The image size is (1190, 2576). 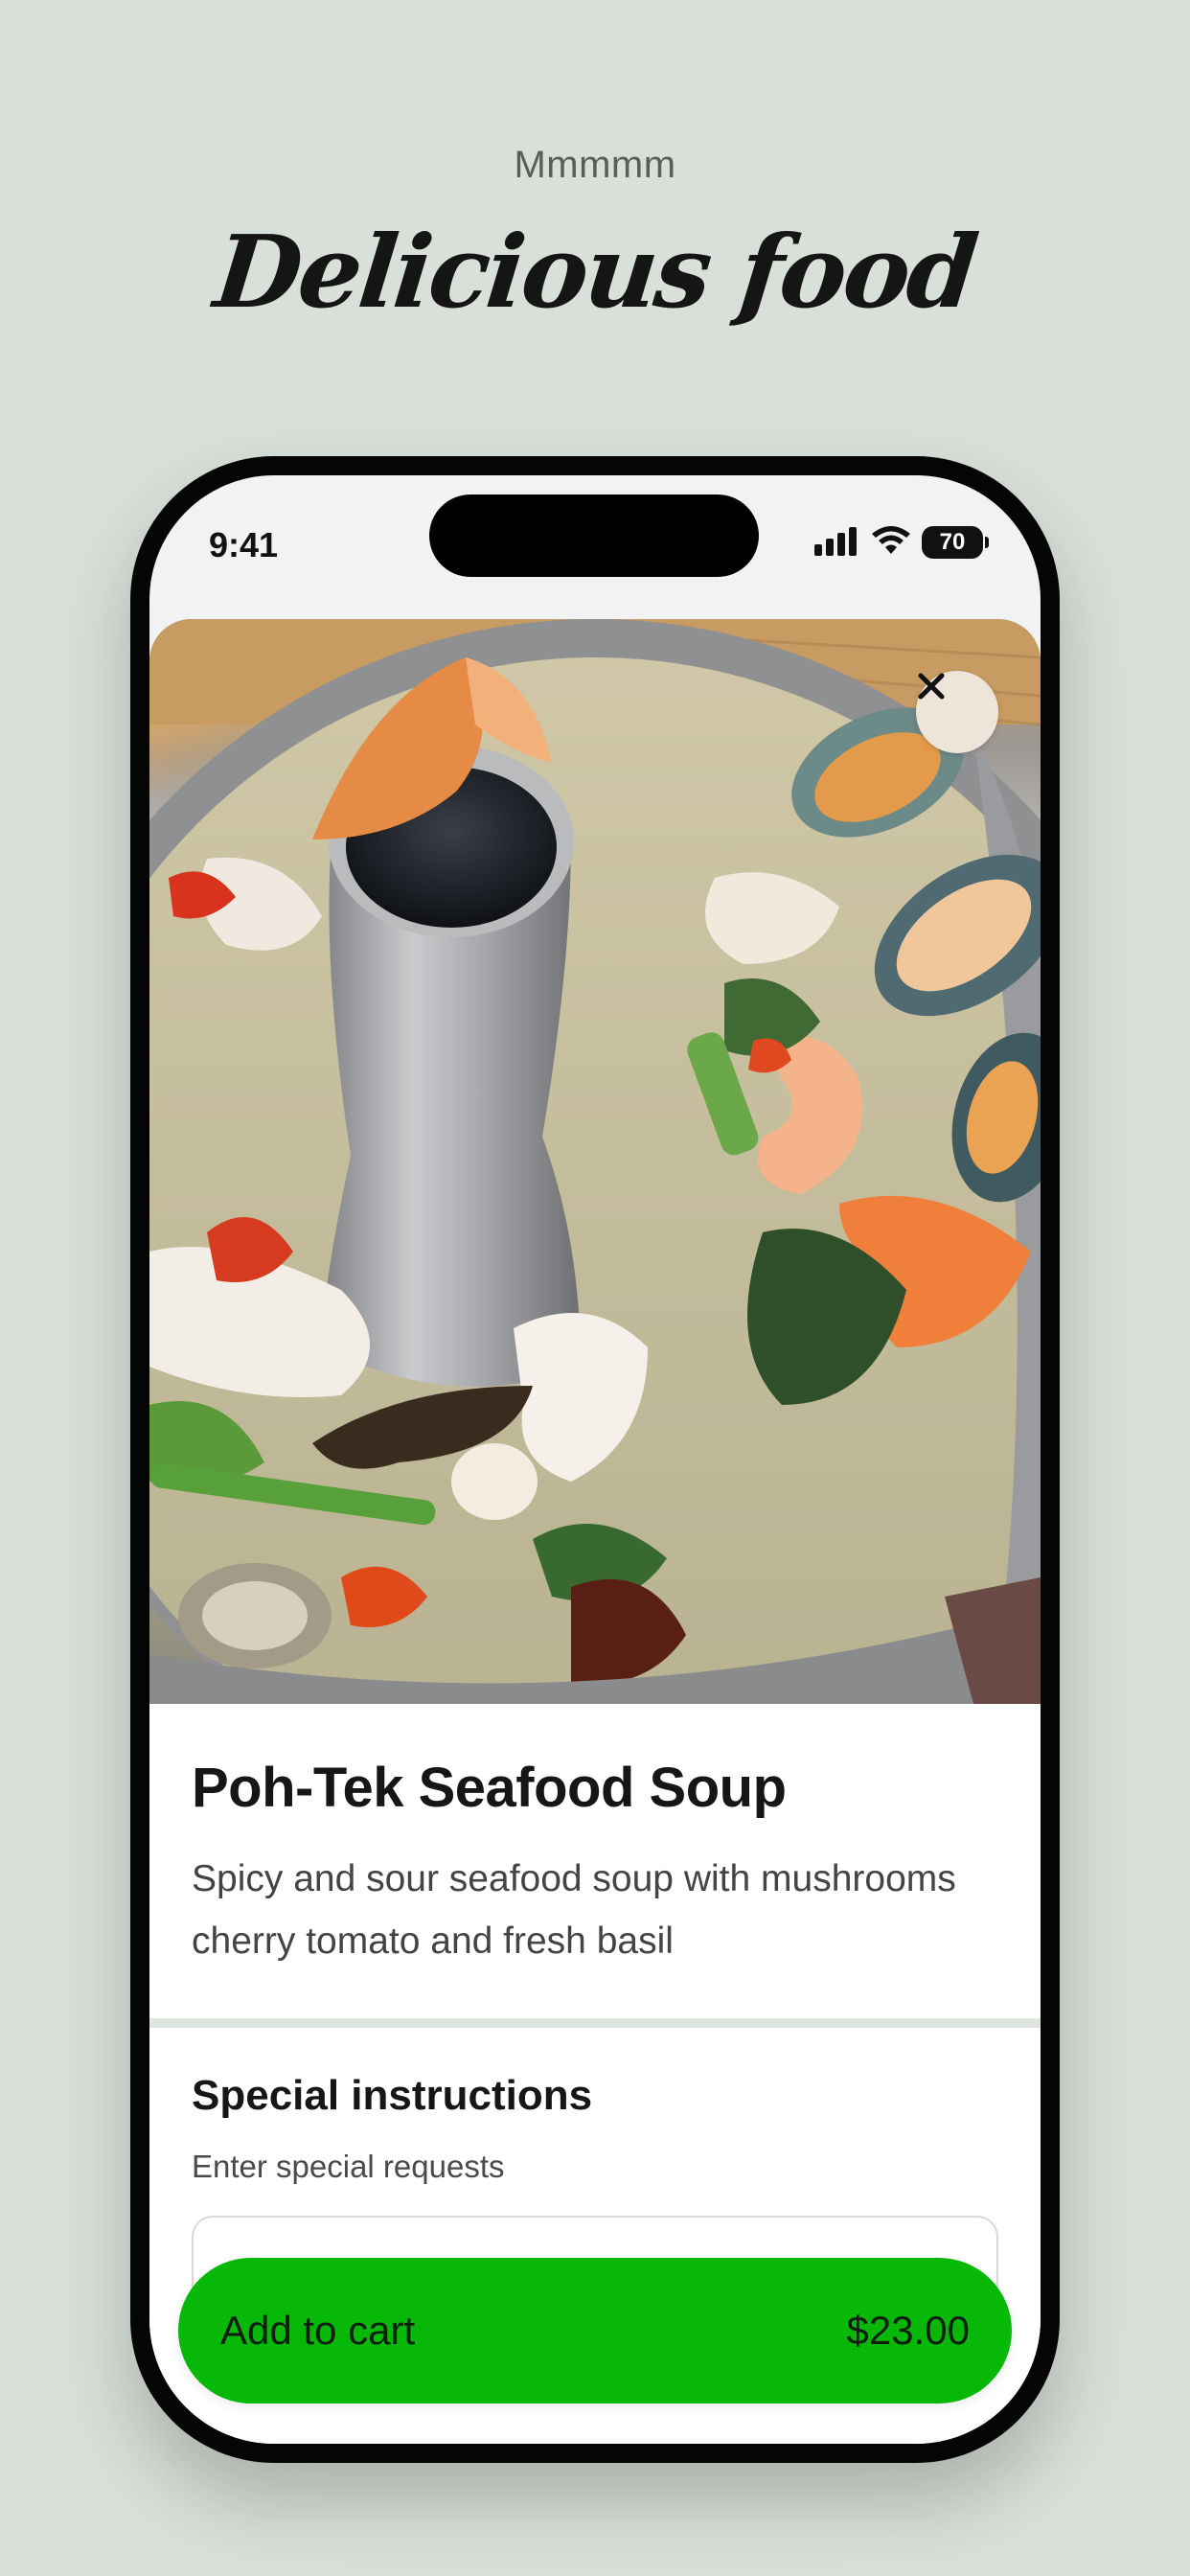 I want to click on section-divider, so click(x=595, y=2023).